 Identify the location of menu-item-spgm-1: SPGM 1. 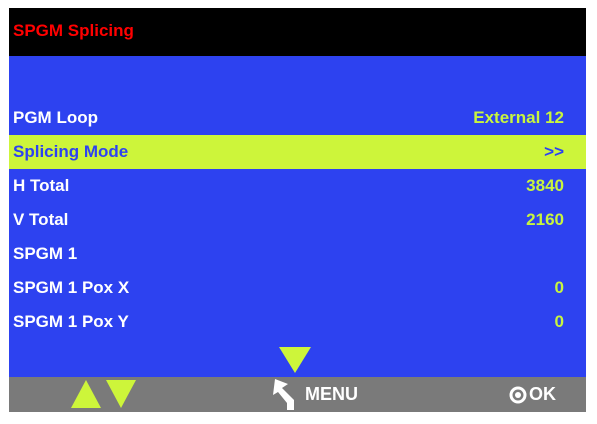
(297, 254).